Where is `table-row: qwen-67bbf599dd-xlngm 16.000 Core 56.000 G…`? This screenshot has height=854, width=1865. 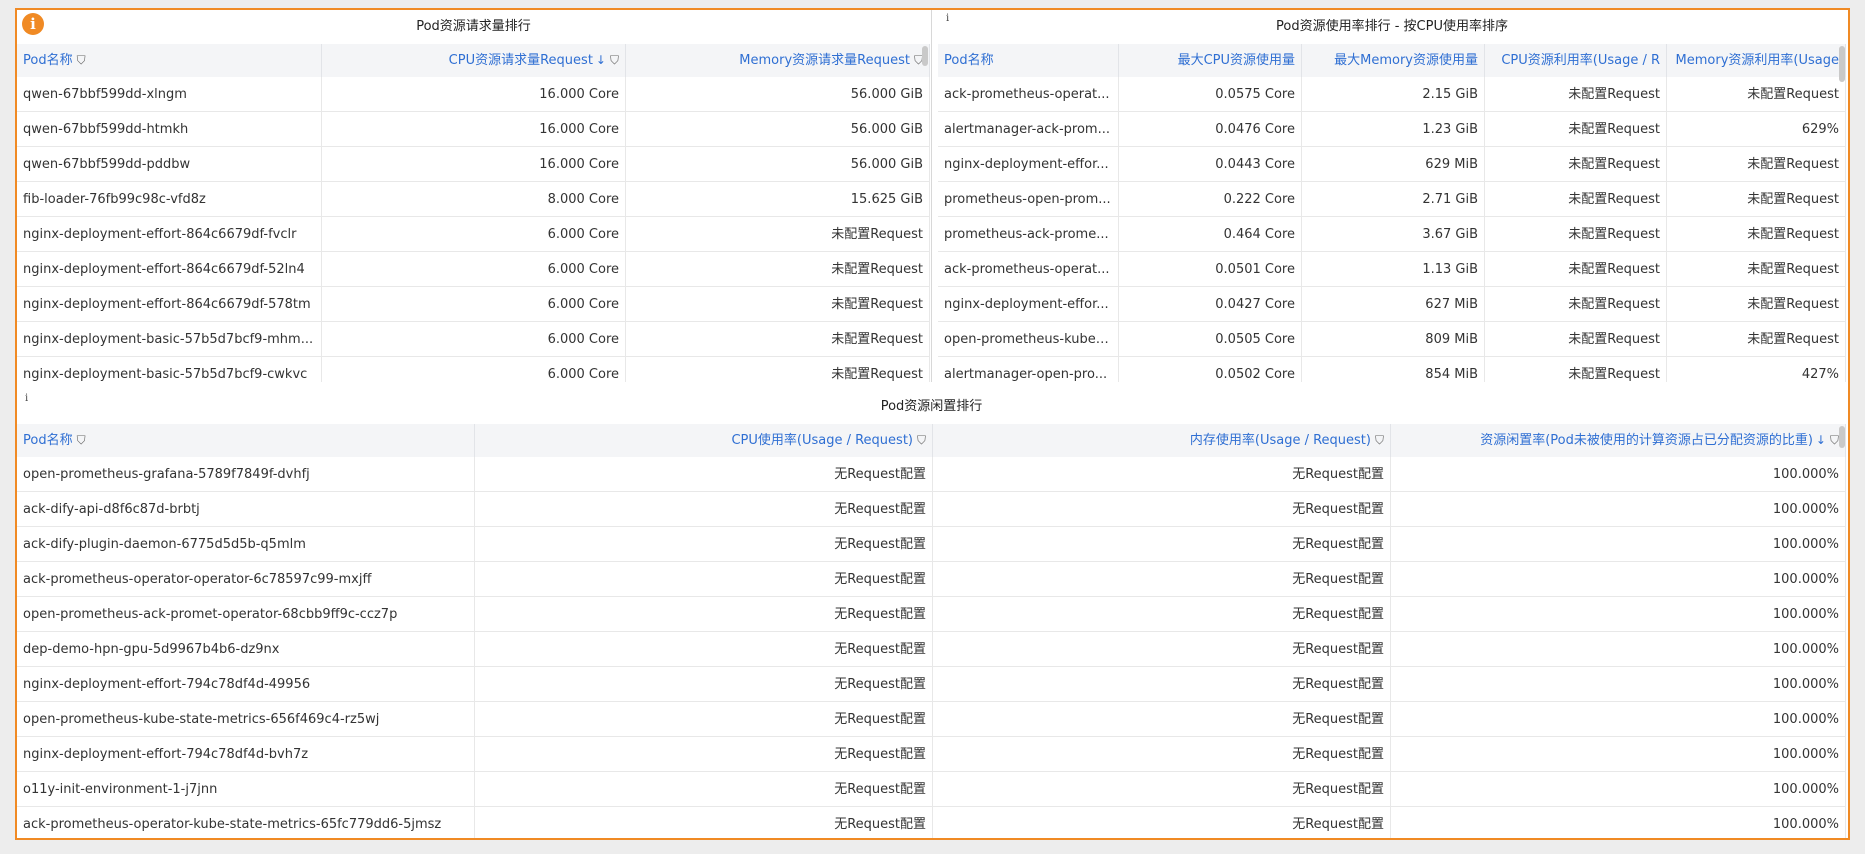
table-row: qwen-67bbf599dd-xlngm 16.000 Core 56.000 G… is located at coordinates (473, 94).